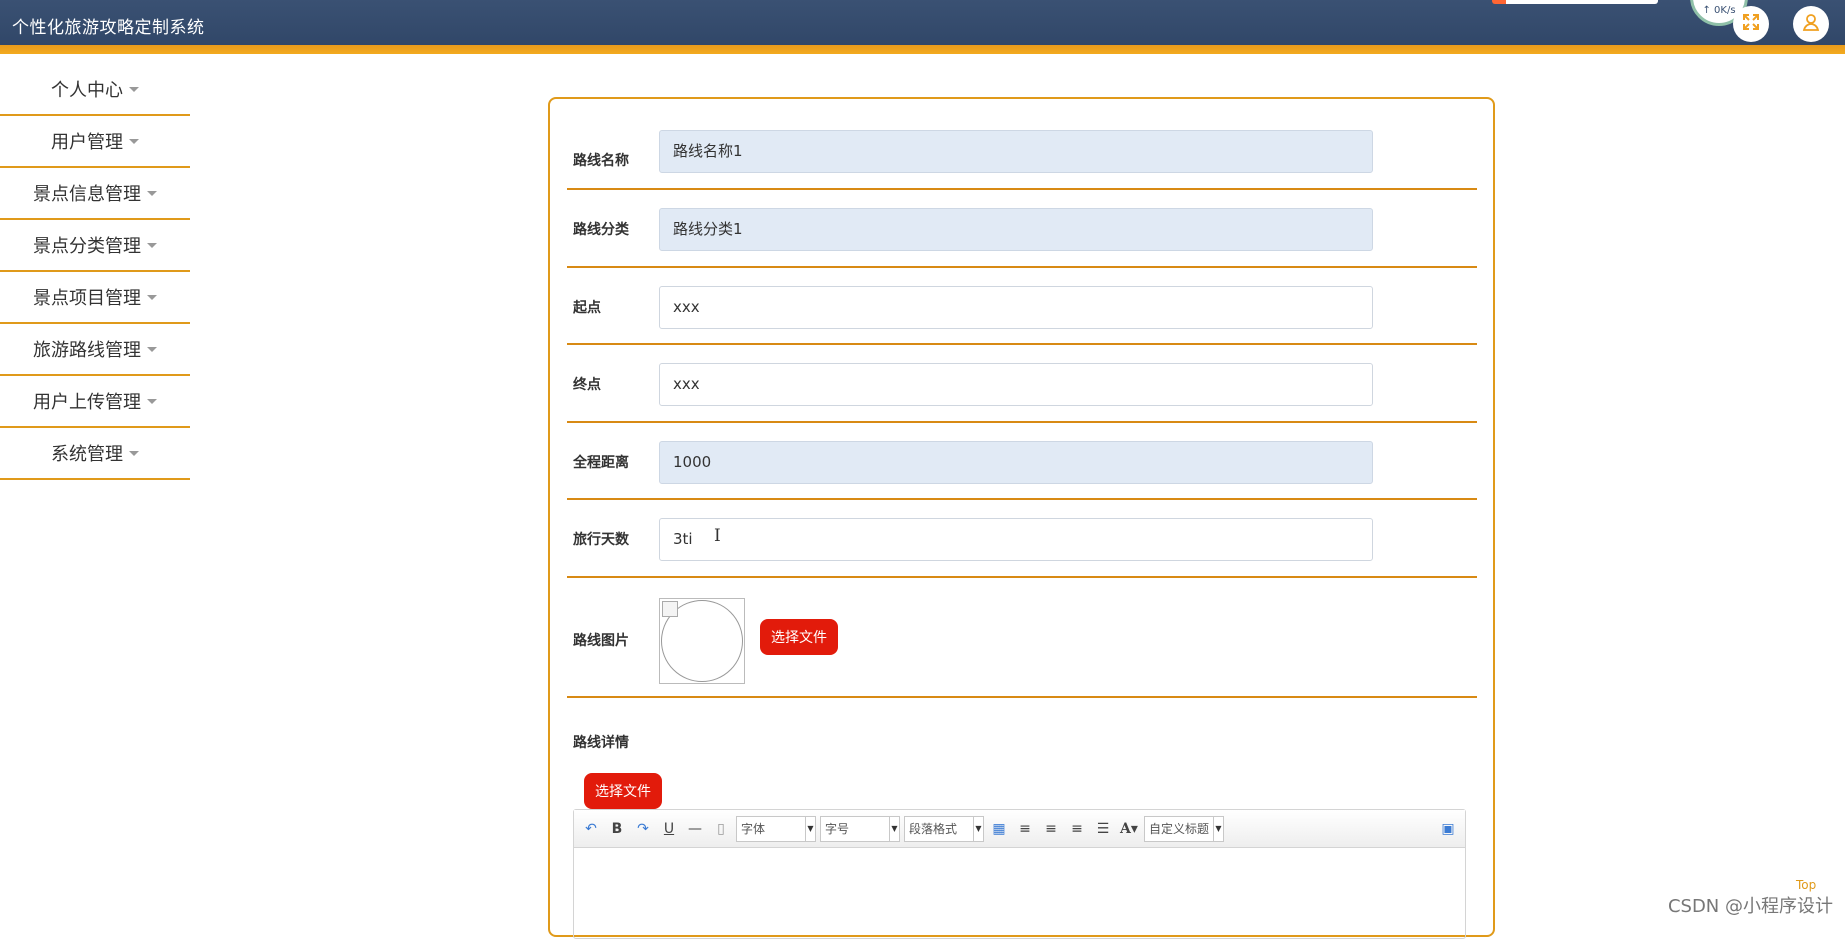 This screenshot has height=939, width=1845. Describe the element at coordinates (922, 49) in the screenshot. I see `header-accent-bar` at that location.